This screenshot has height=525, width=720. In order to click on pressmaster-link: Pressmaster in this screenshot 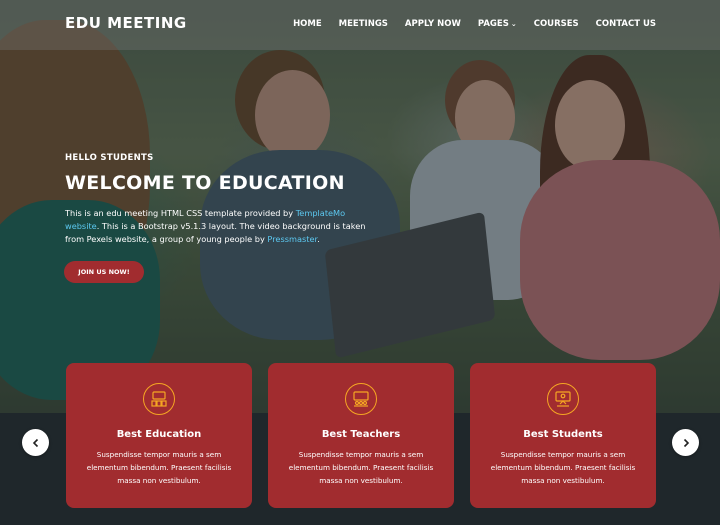, I will do `click(292, 239)`.